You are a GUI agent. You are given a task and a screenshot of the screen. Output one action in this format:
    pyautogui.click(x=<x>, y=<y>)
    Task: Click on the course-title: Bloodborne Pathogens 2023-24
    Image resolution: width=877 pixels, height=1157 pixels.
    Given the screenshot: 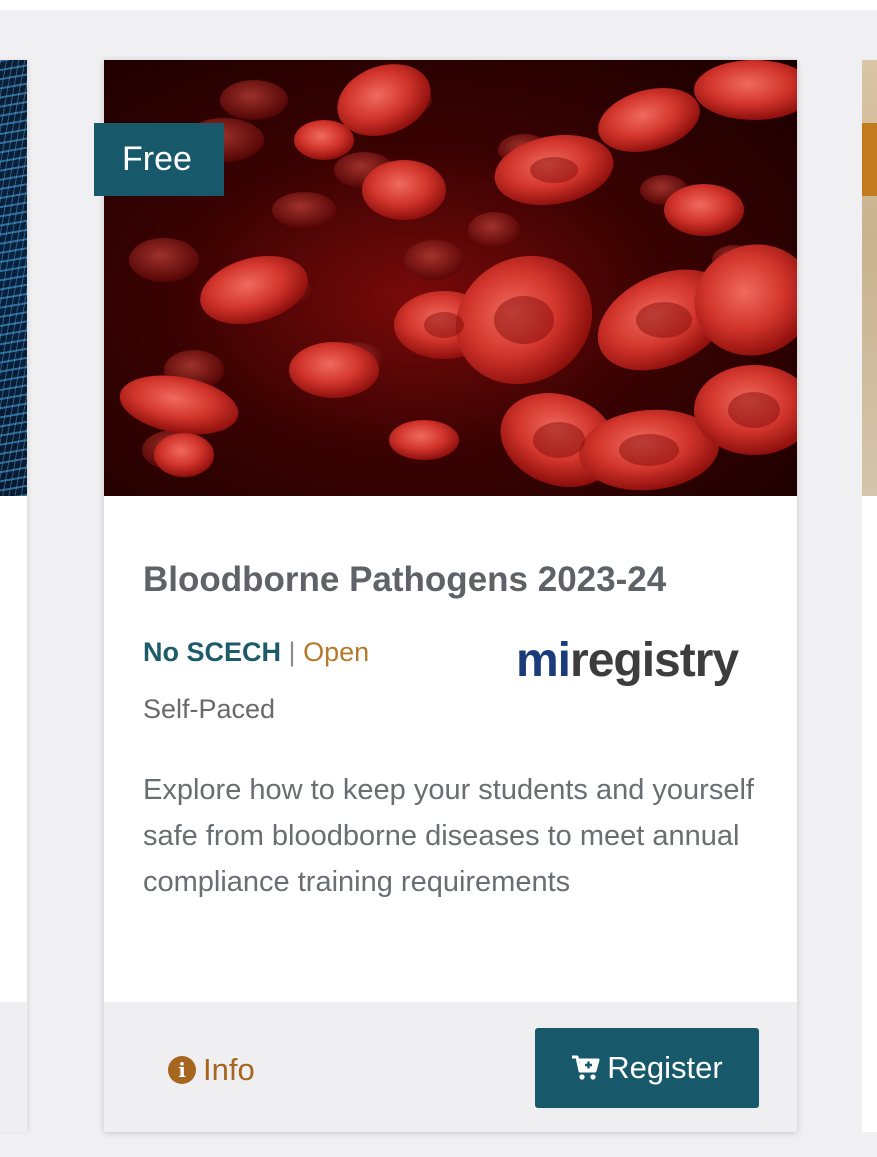 What is the action you would take?
    pyautogui.click(x=404, y=580)
    